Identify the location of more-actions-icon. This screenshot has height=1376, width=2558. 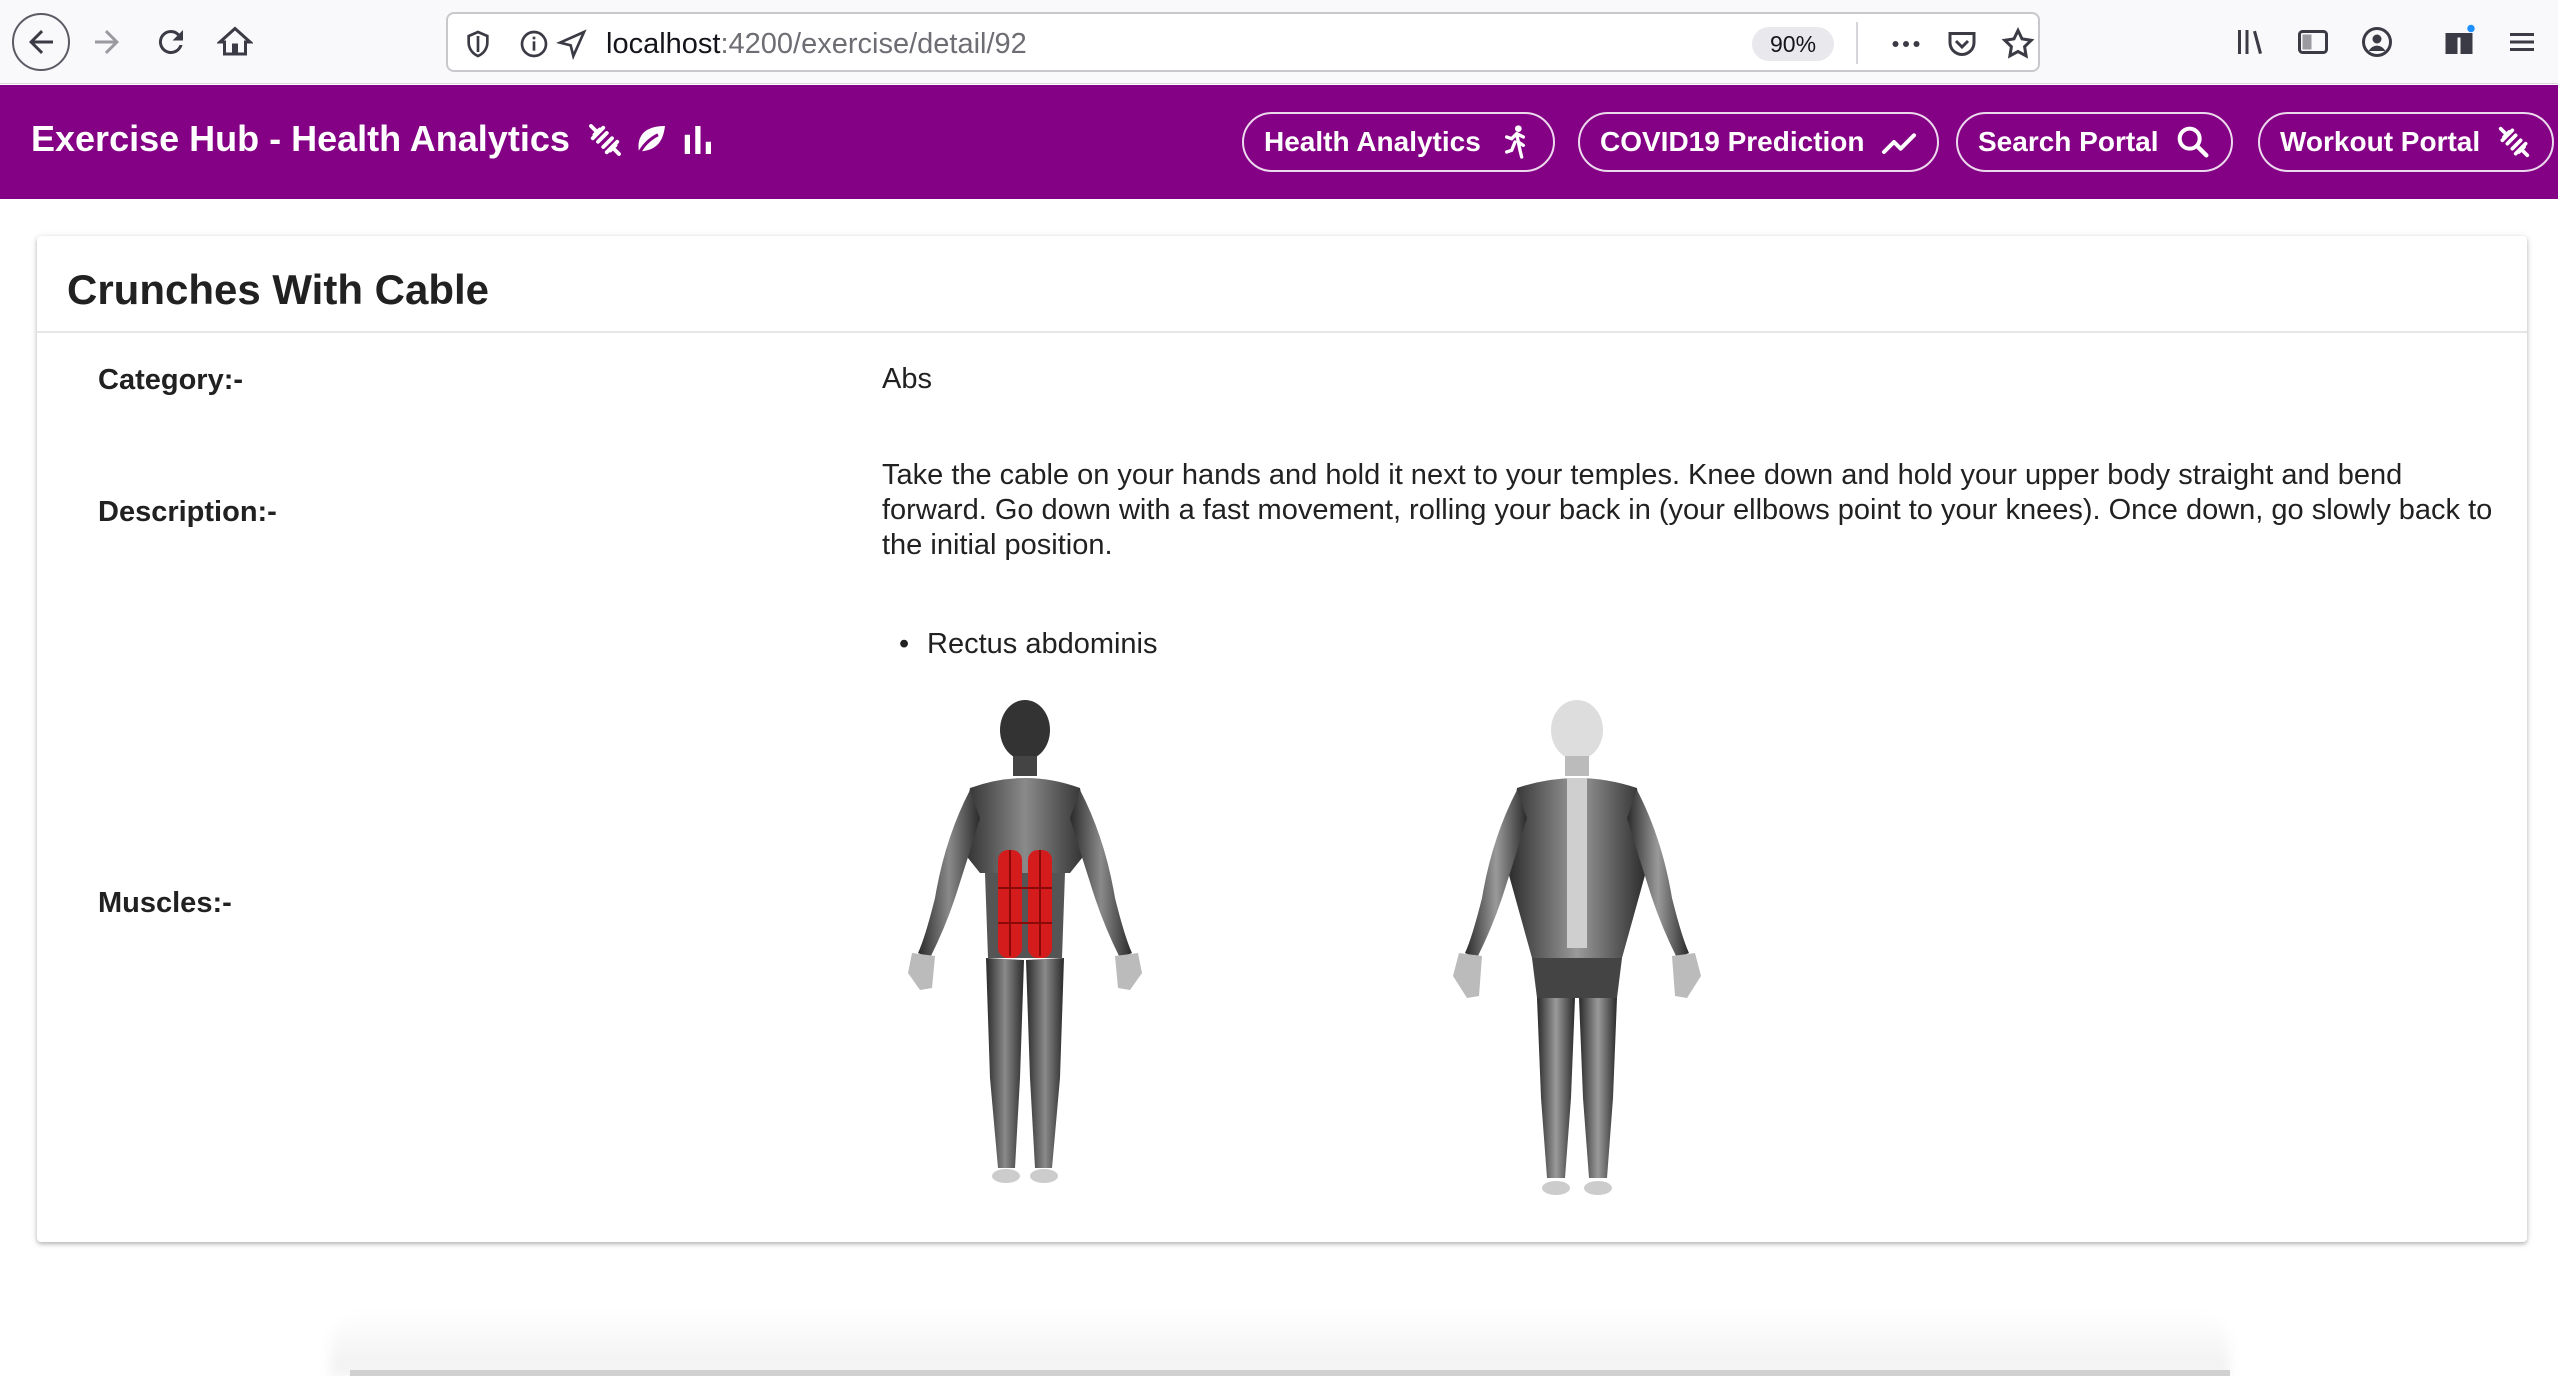
(1906, 44).